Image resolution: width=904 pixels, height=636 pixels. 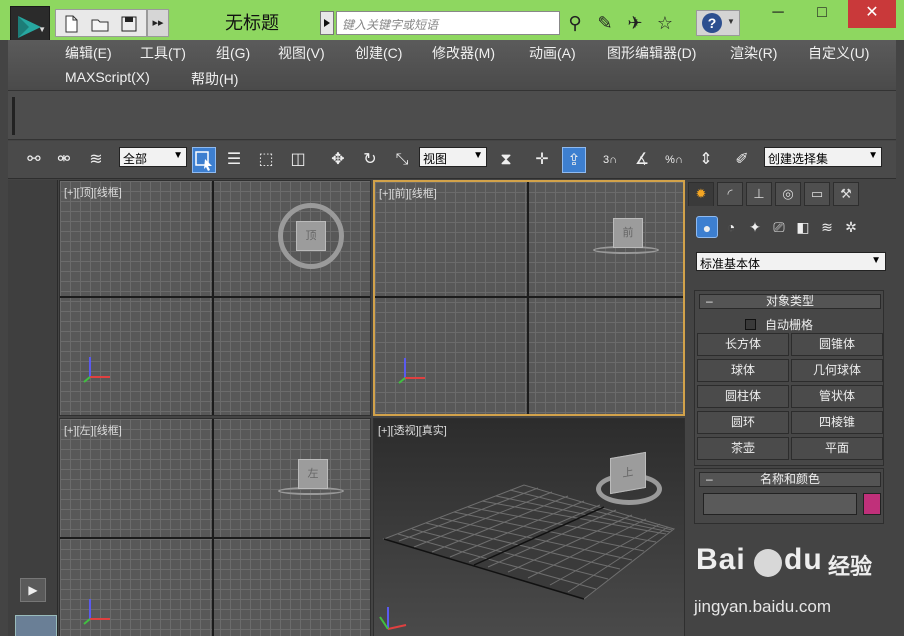 What do you see at coordinates (42, 29) in the screenshot?
I see `app-menu-arrow-icon: ▼` at bounding box center [42, 29].